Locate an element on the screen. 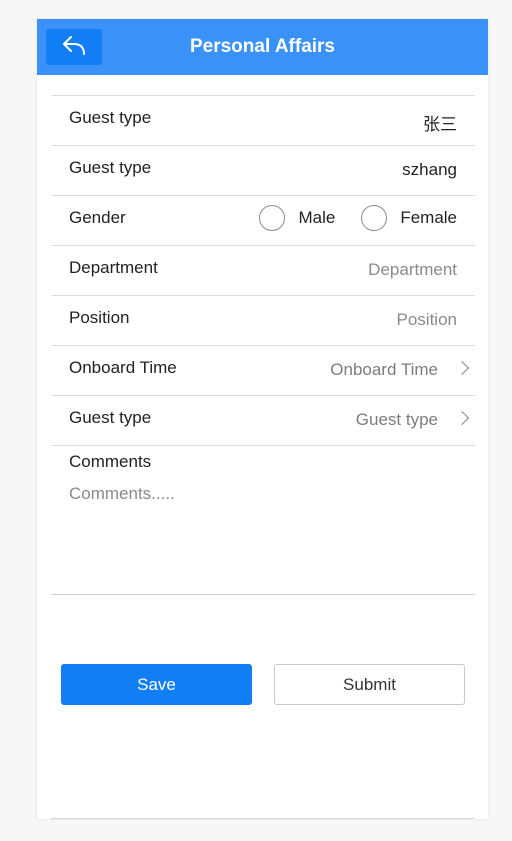  department-input is located at coordinates (347, 270).